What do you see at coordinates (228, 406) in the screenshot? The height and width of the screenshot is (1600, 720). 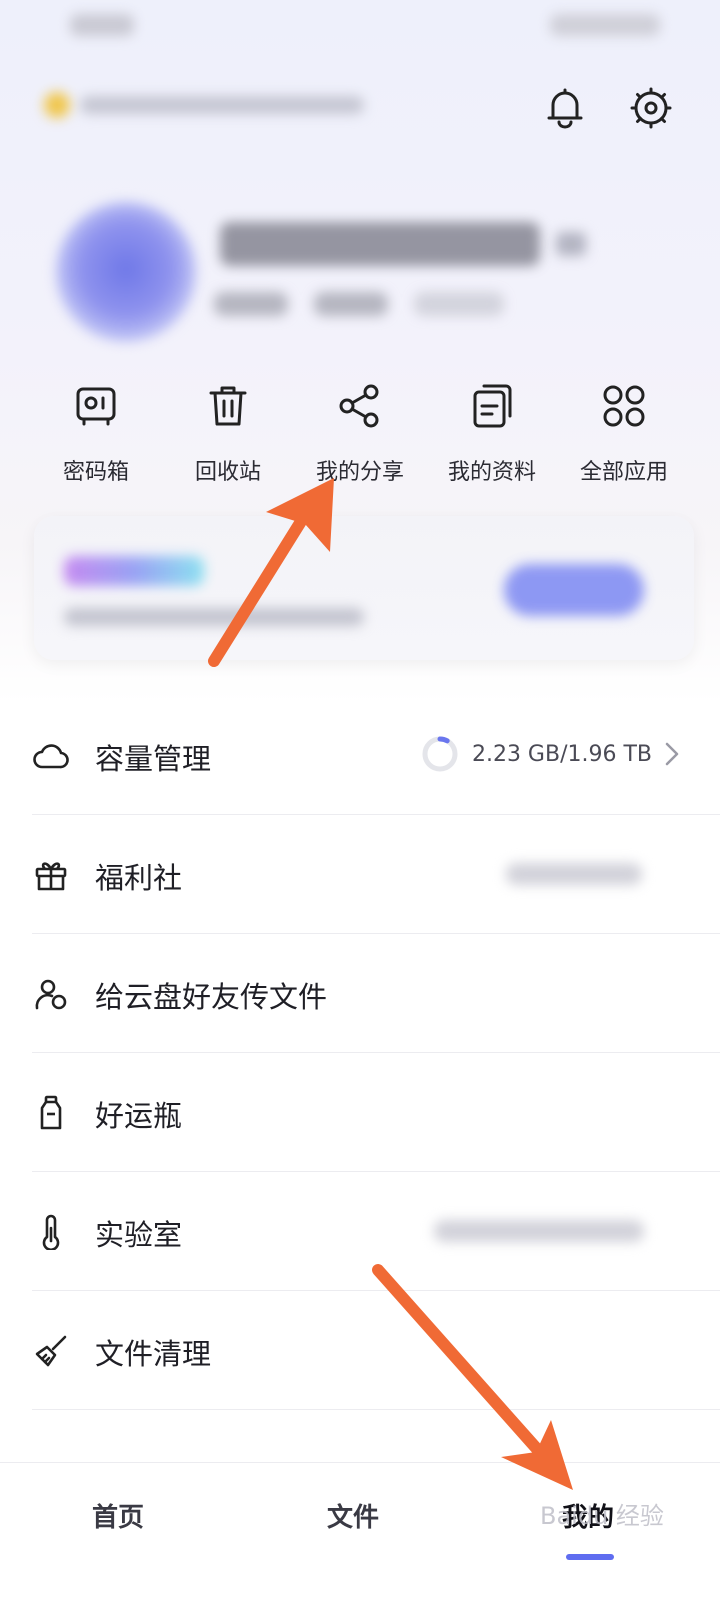 I see `trash-icon` at bounding box center [228, 406].